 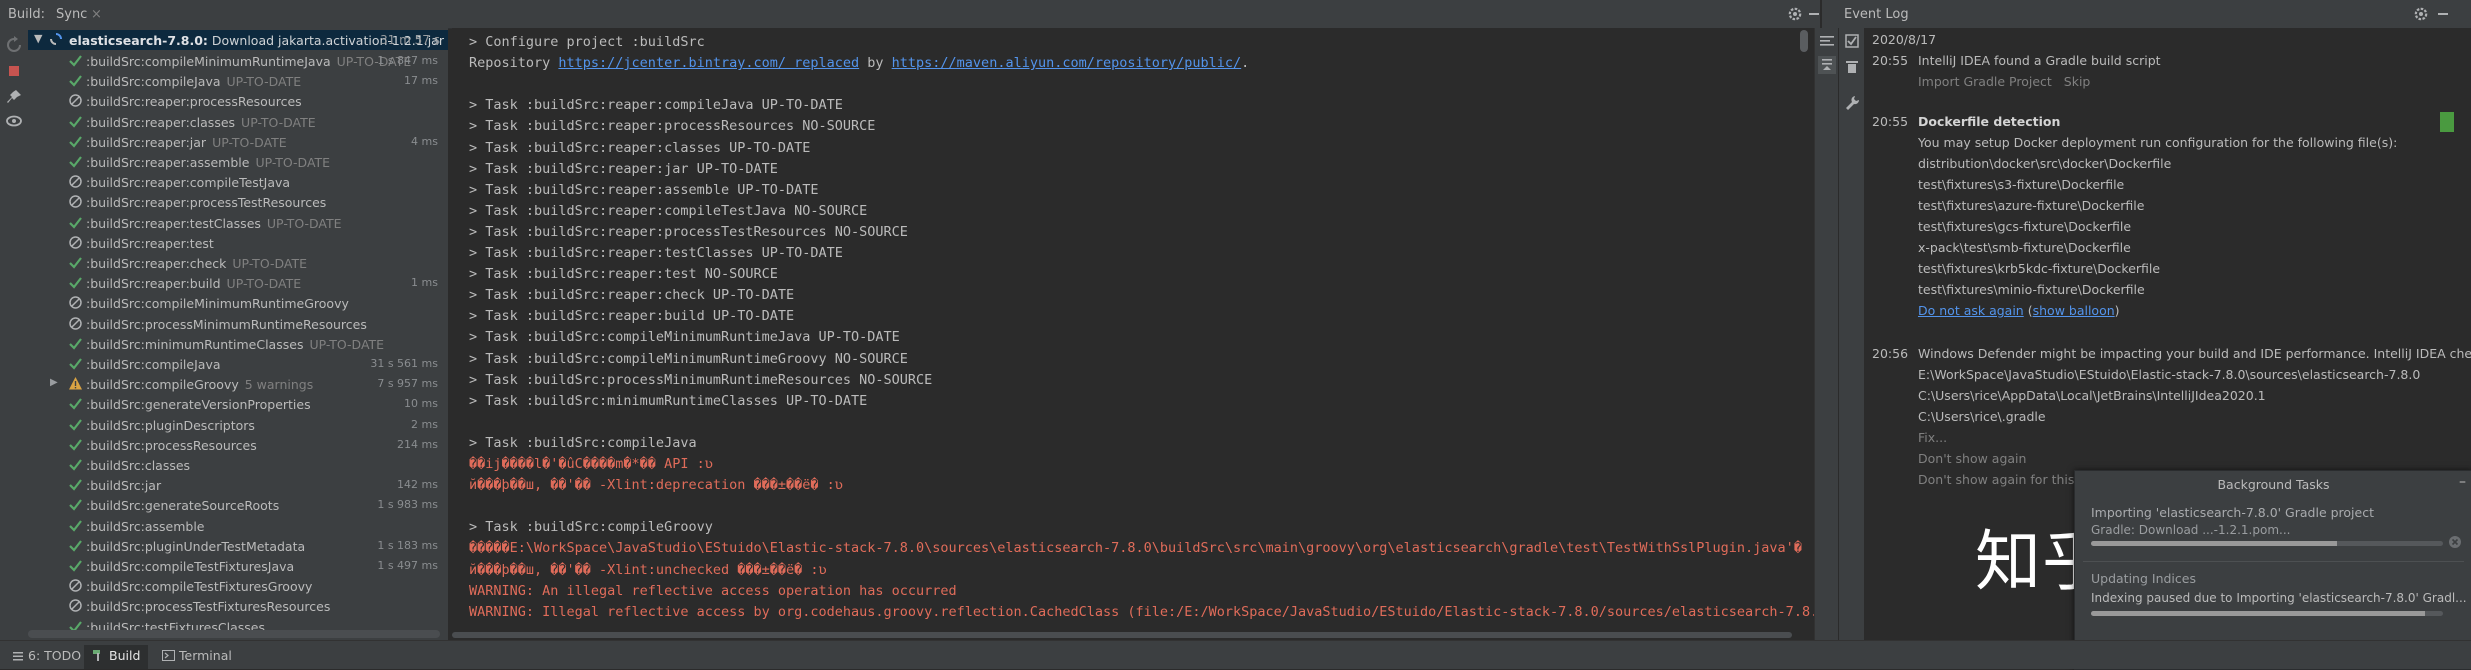 What do you see at coordinates (238, 223) in the screenshot?
I see `tree-row: :buildSrc:reaper:testClasses UP-TO-DATE` at bounding box center [238, 223].